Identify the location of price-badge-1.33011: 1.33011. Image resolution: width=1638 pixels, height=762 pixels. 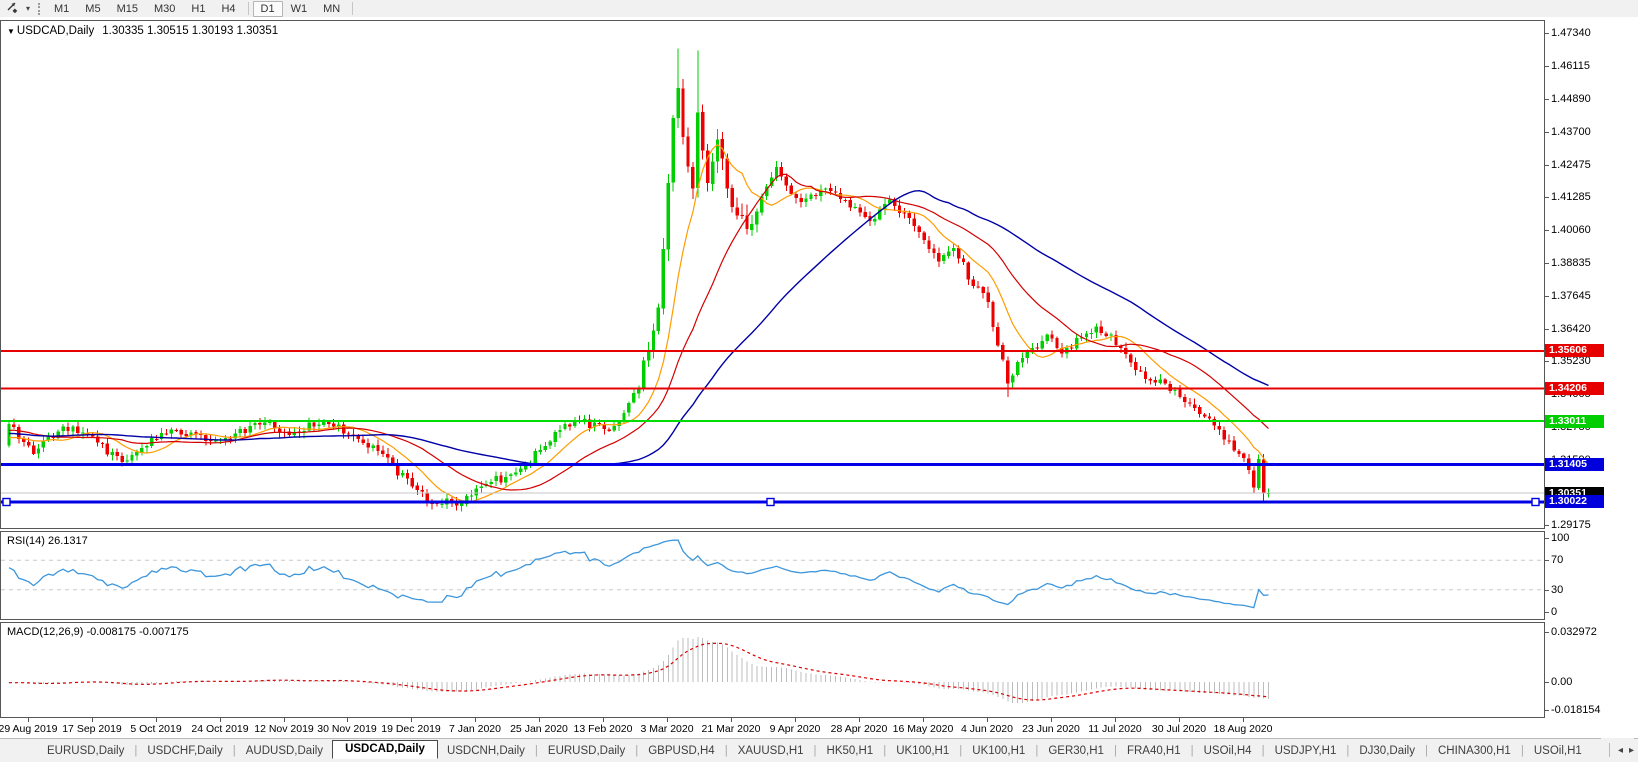
(1574, 421).